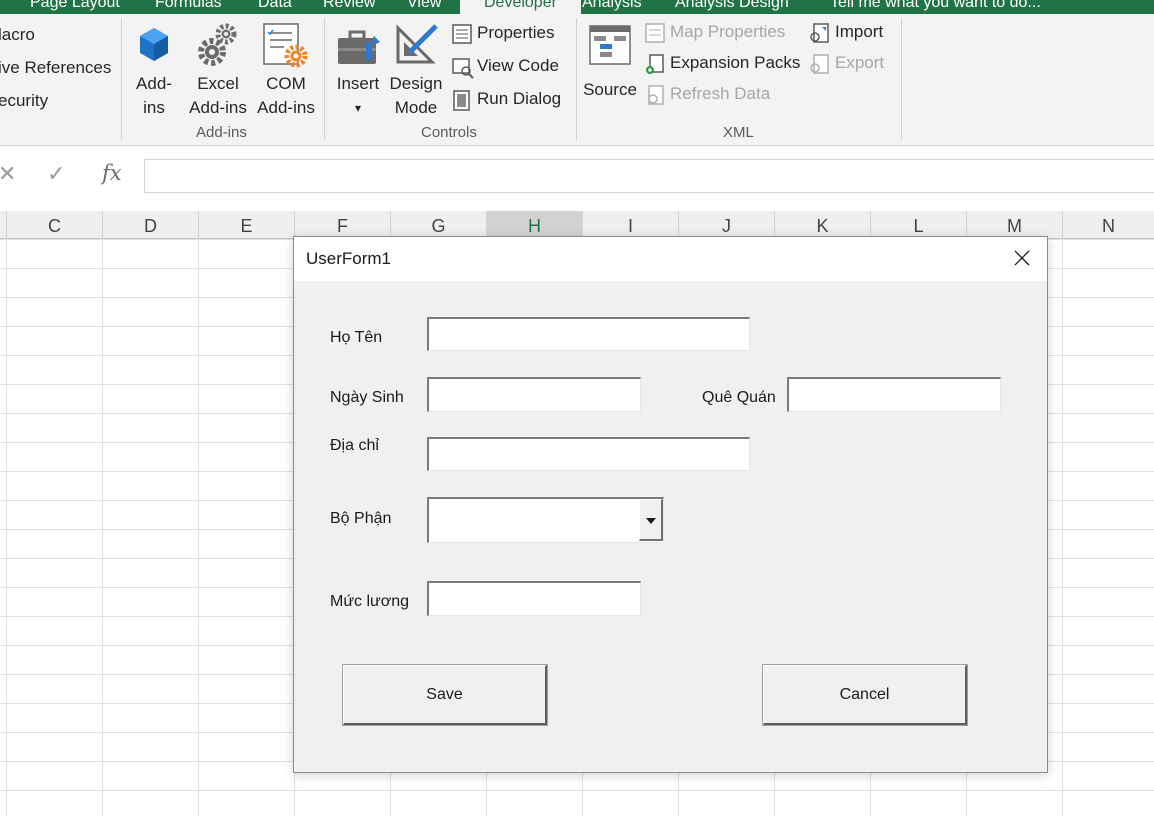 The image size is (1154, 816). What do you see at coordinates (247, 225) in the screenshot?
I see `column-header-e: E` at bounding box center [247, 225].